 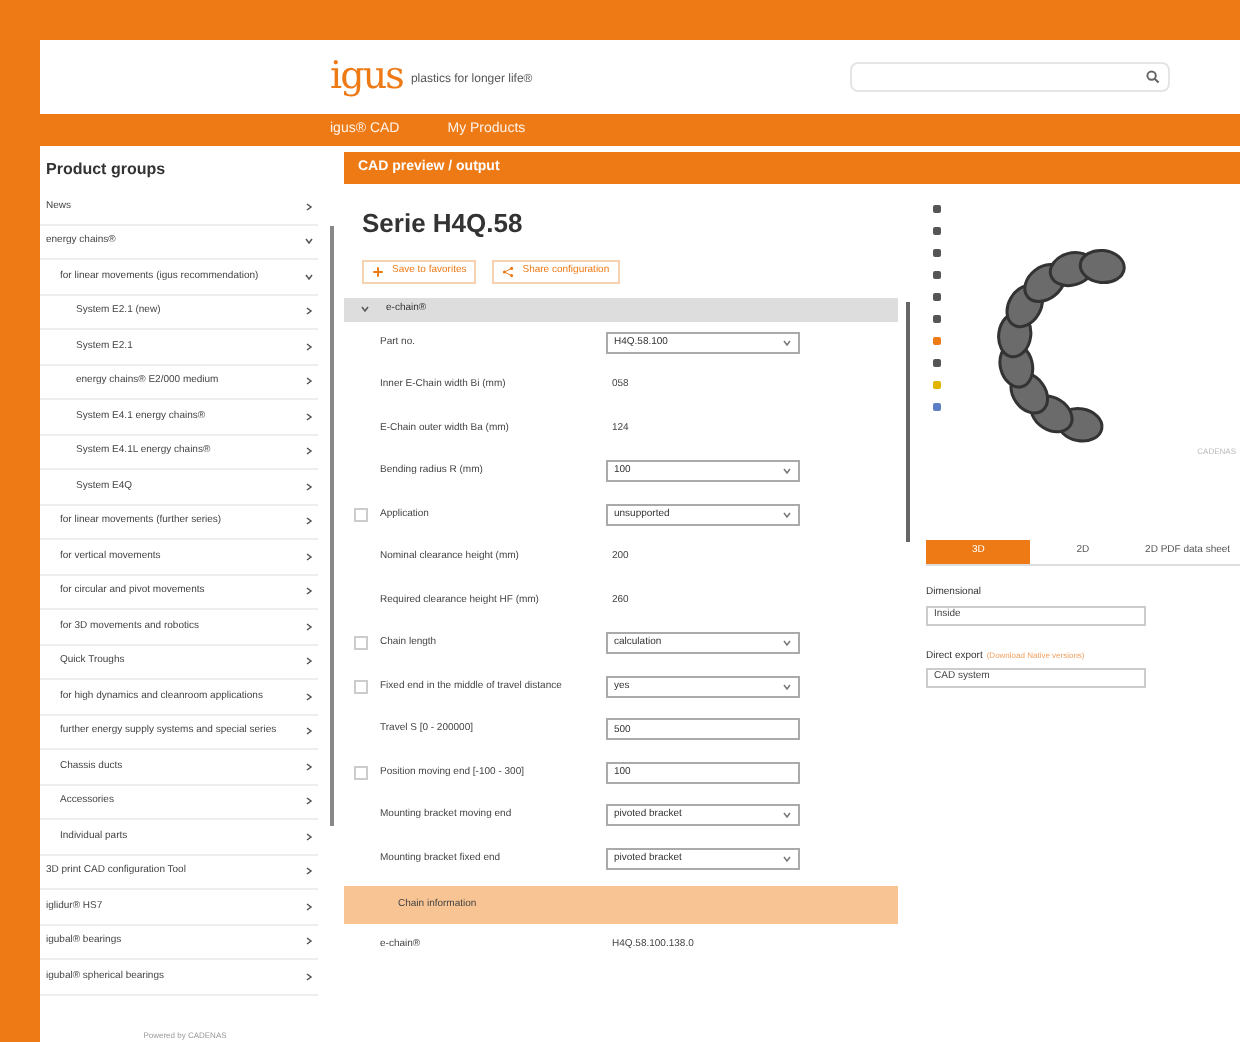 I want to click on chain-model-drawing, so click(x=1060, y=345).